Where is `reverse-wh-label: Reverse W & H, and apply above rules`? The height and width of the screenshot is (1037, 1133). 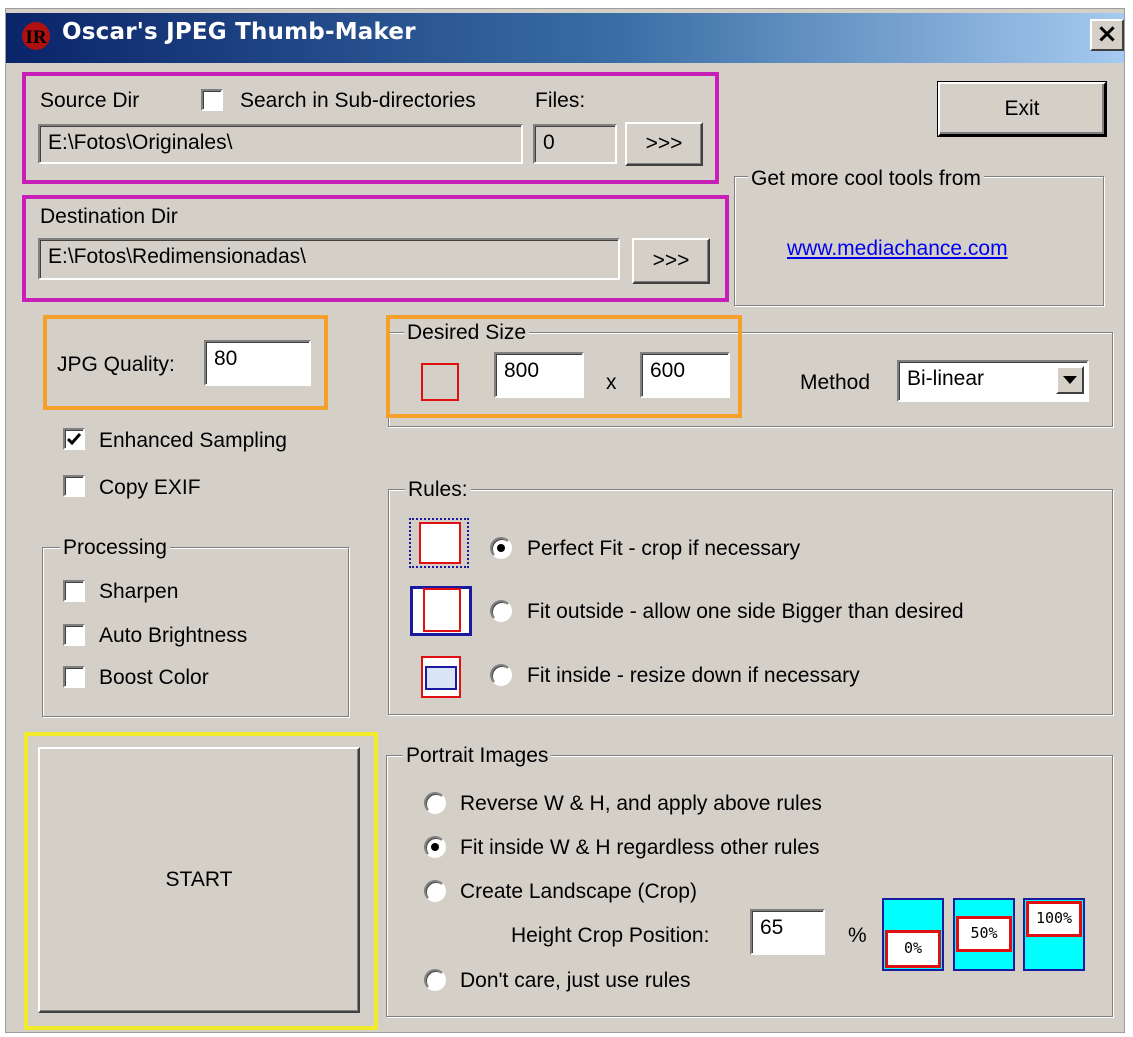 reverse-wh-label: Reverse W & H, and apply above rules is located at coordinates (641, 803).